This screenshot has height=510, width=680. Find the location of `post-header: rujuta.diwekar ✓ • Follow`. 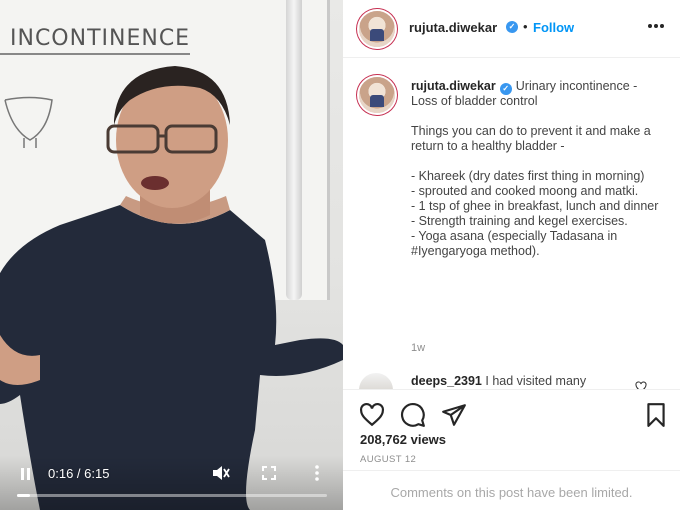

post-header: rujuta.diwekar ✓ • Follow is located at coordinates (511, 29).